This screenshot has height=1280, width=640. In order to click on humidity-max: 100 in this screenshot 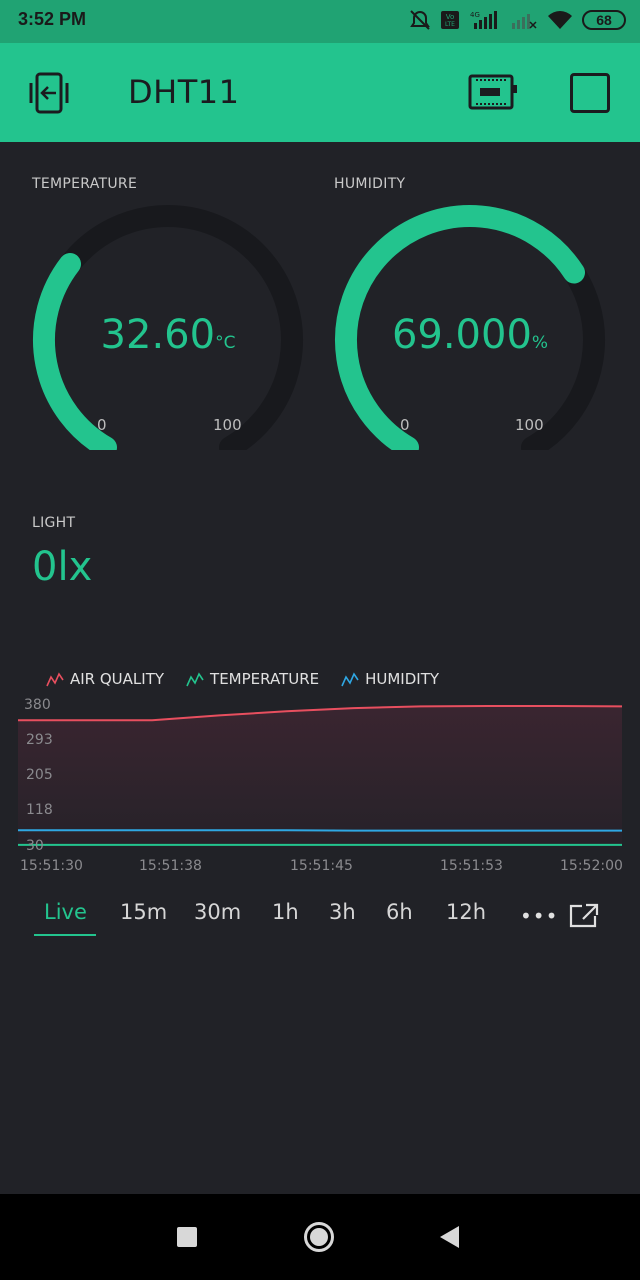, I will do `click(529, 425)`.